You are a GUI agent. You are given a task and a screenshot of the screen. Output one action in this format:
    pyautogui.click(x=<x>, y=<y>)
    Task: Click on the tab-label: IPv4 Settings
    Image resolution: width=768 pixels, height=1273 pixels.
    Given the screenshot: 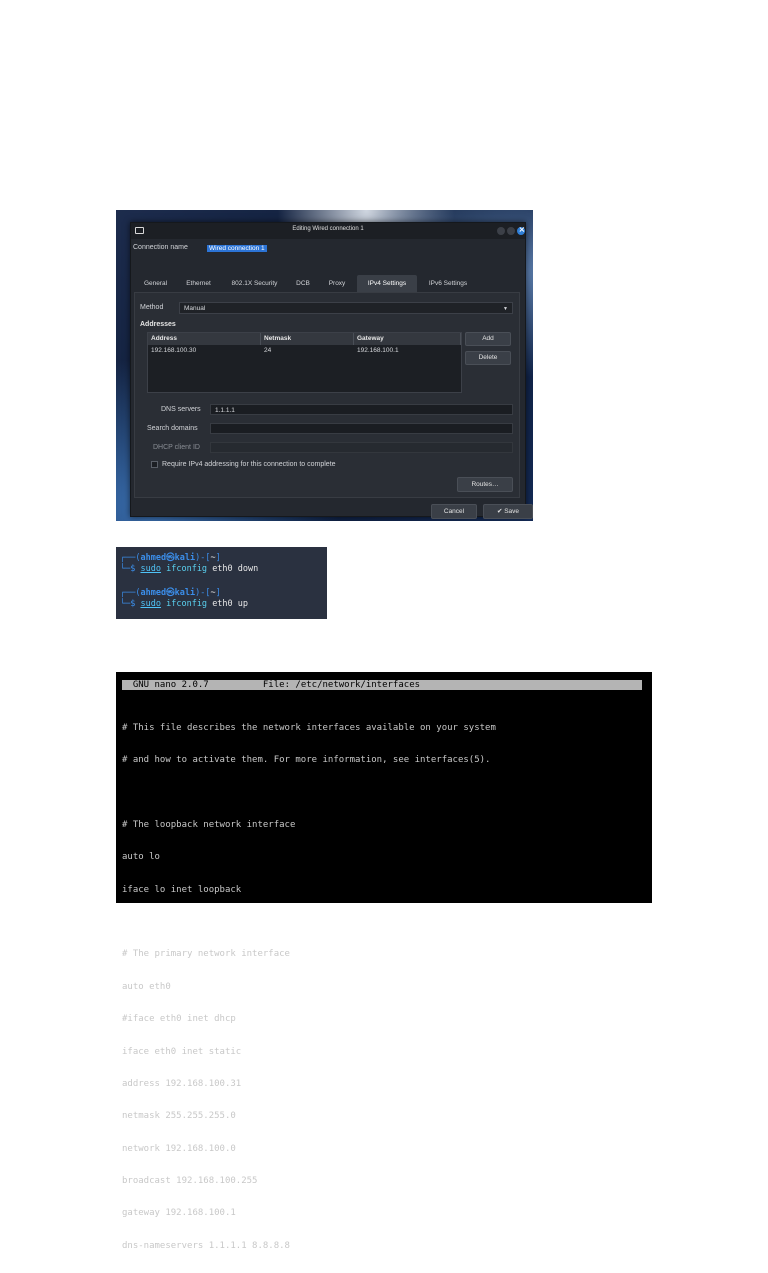 What is the action you would take?
    pyautogui.click(x=387, y=283)
    